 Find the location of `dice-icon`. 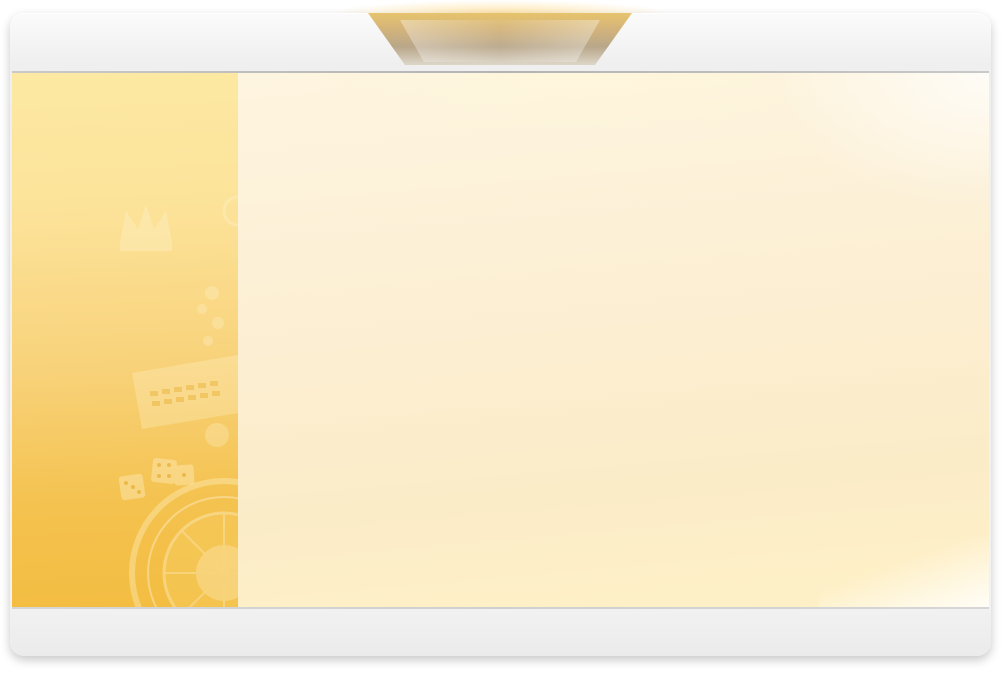

dice-icon is located at coordinates (156, 479).